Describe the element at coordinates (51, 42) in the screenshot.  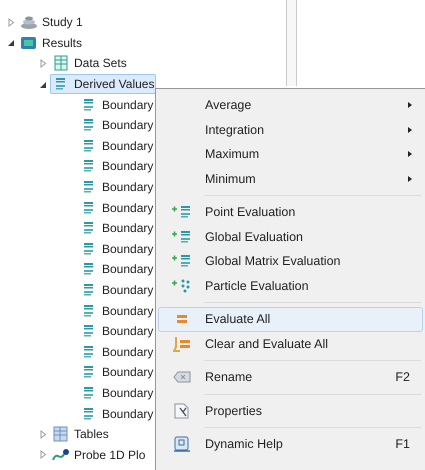
I see `tree-item: Results` at that location.